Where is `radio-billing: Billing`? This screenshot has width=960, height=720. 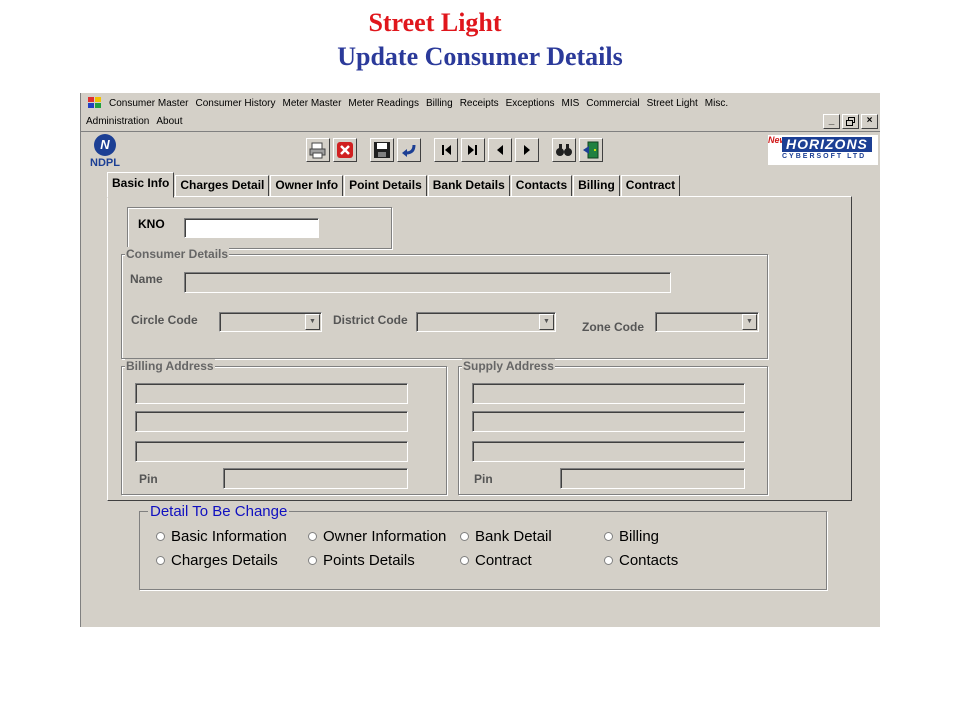 radio-billing: Billing is located at coordinates (631, 536).